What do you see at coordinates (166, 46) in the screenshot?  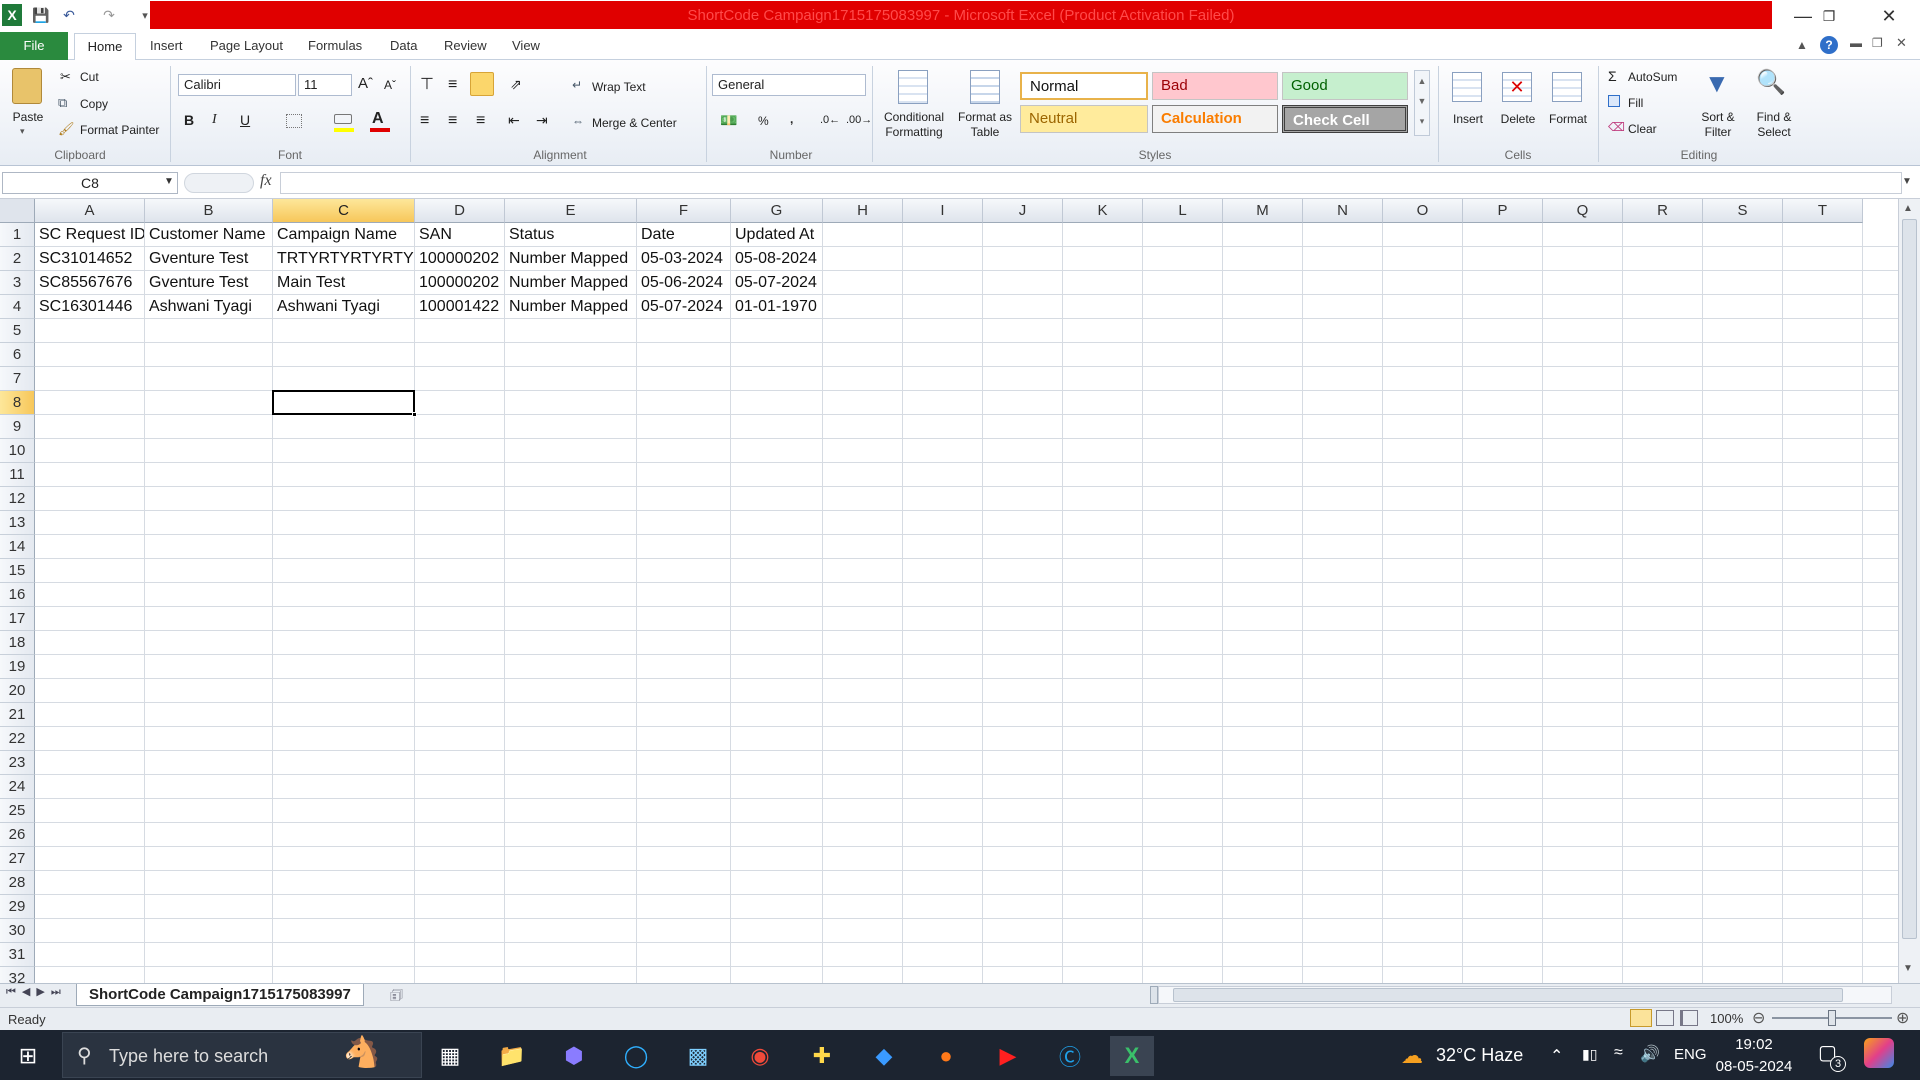 I see `tab-insert: Insert` at bounding box center [166, 46].